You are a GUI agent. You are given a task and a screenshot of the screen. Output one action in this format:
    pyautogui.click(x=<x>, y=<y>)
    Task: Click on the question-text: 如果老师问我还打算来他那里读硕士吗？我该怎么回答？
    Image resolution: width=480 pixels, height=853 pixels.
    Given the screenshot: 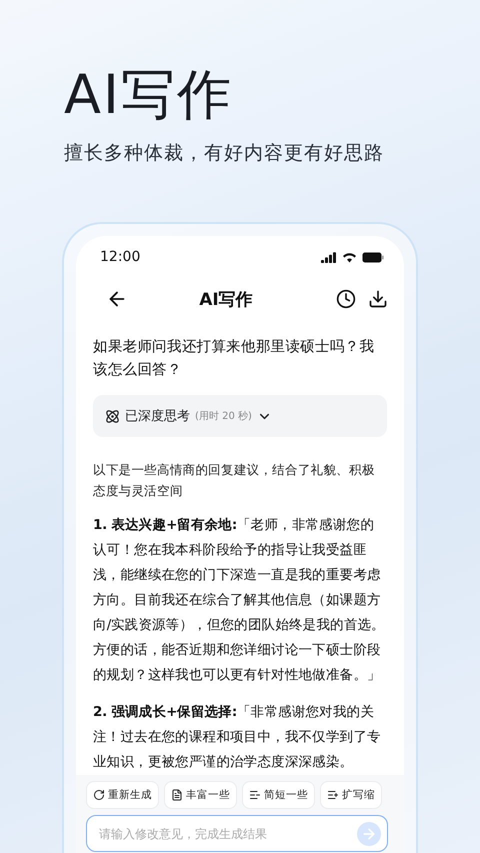 What is the action you would take?
    pyautogui.click(x=234, y=359)
    